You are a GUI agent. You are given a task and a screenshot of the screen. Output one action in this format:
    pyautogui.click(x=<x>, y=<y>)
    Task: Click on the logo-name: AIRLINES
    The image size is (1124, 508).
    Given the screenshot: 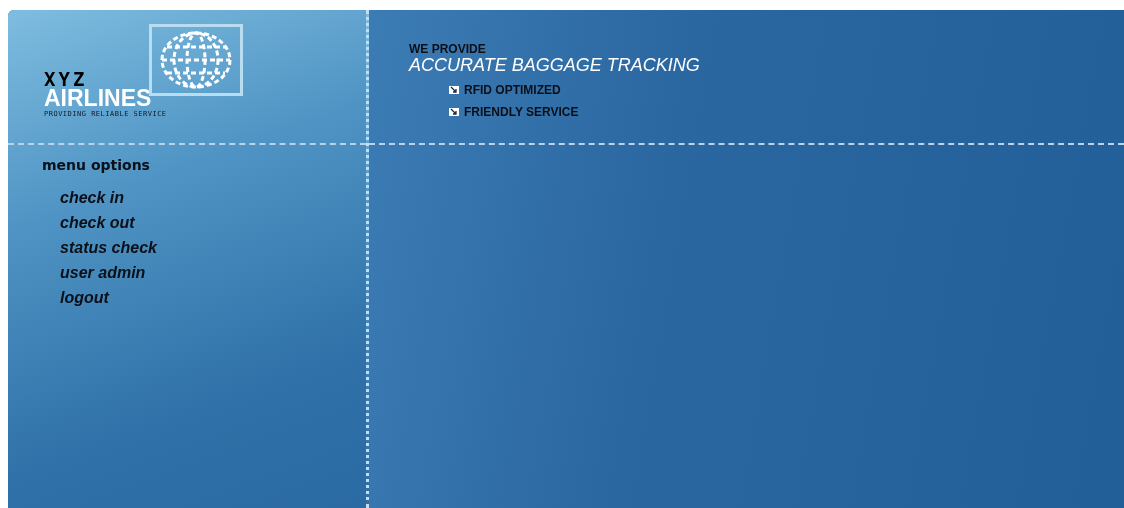 What is the action you would take?
    pyautogui.click(x=98, y=98)
    